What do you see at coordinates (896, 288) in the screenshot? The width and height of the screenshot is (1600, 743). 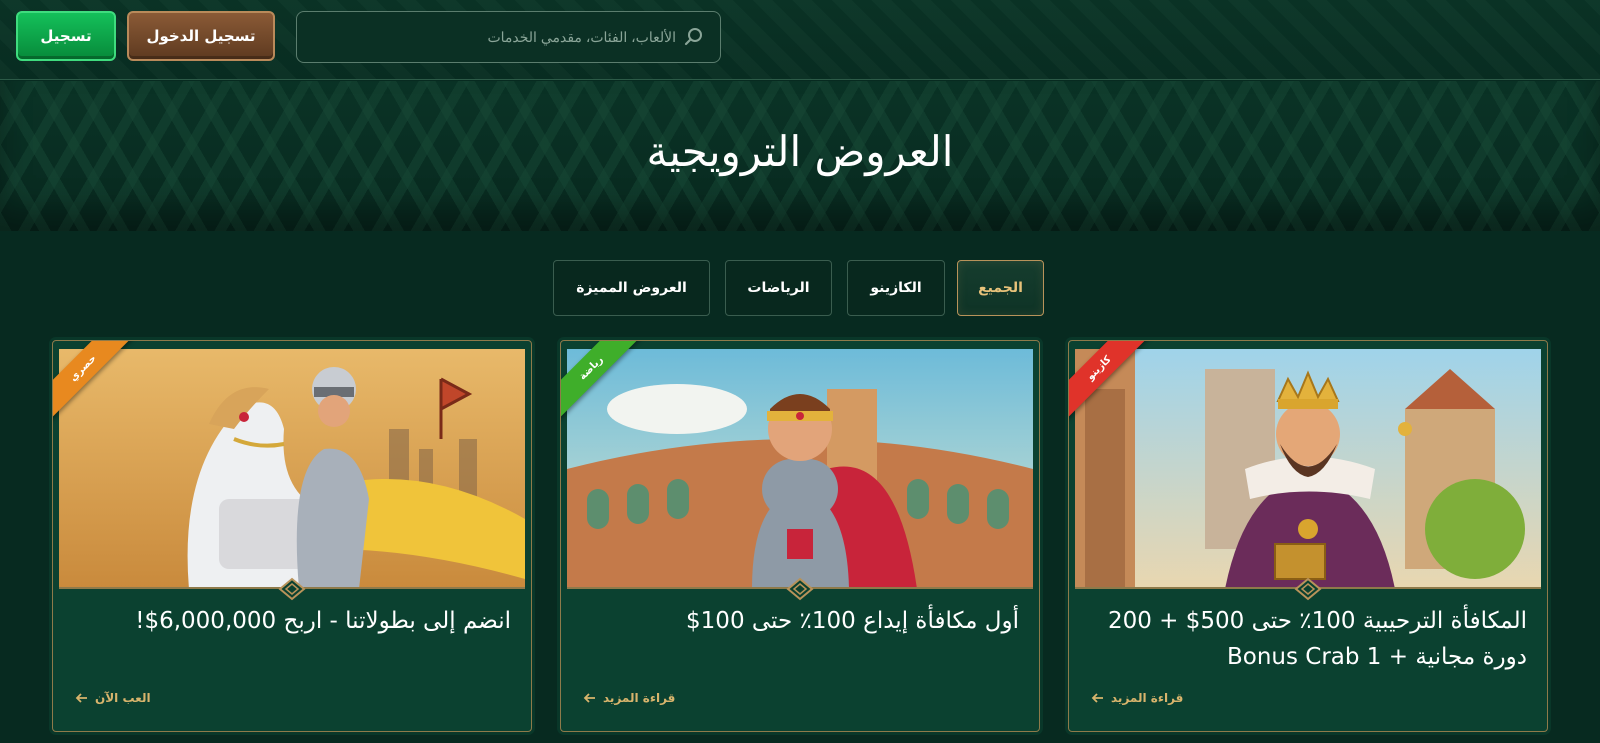 I see `tab-casino: الكازينو` at bounding box center [896, 288].